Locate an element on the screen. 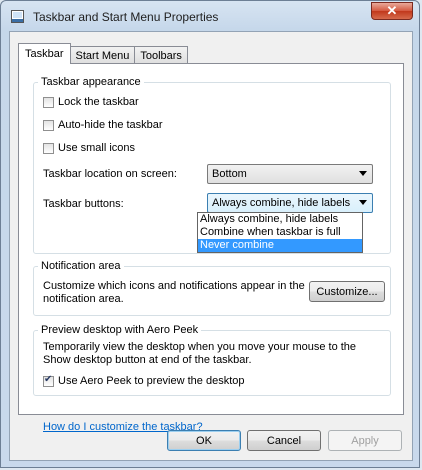 Image resolution: width=422 pixels, height=470 pixels. notification-area-legend: Notification area is located at coordinates (81, 266).